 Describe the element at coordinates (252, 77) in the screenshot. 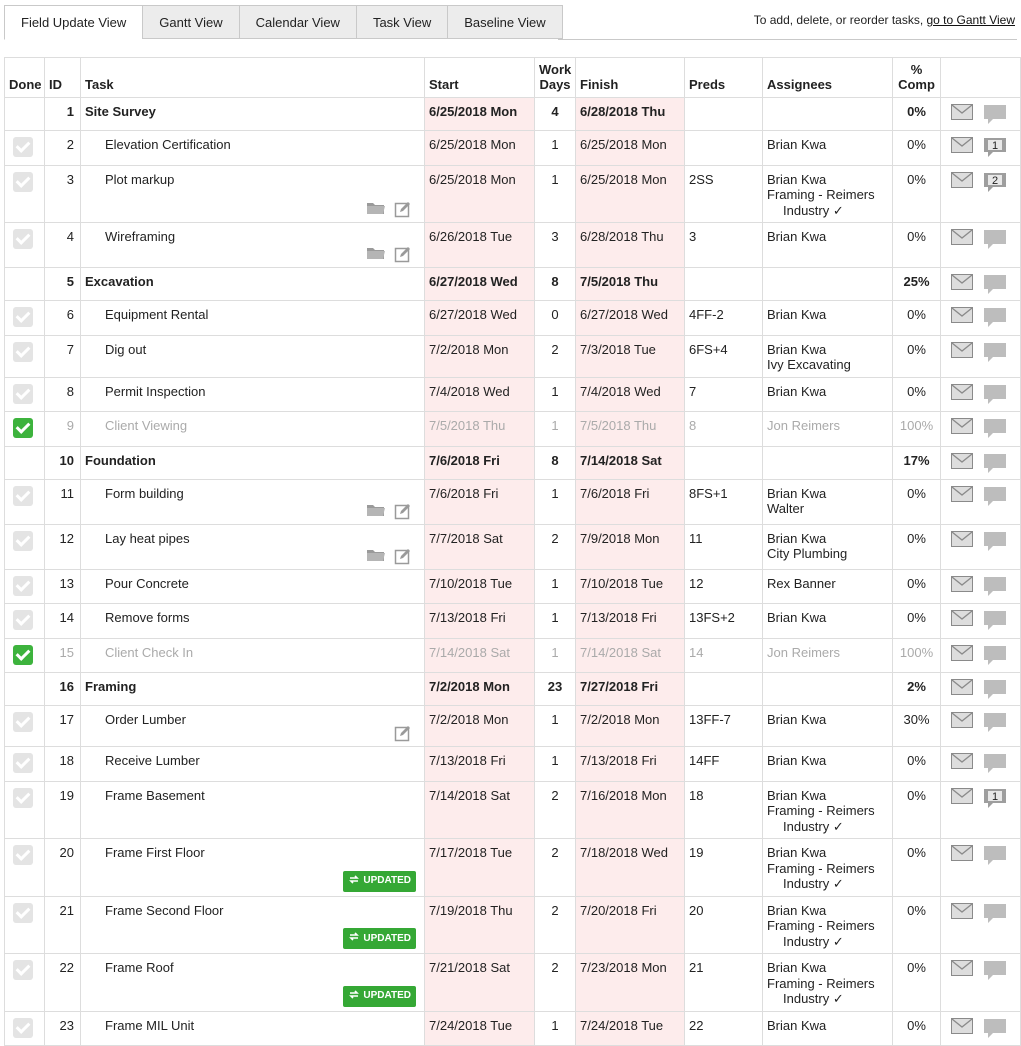

I see `col-task: Task` at that location.